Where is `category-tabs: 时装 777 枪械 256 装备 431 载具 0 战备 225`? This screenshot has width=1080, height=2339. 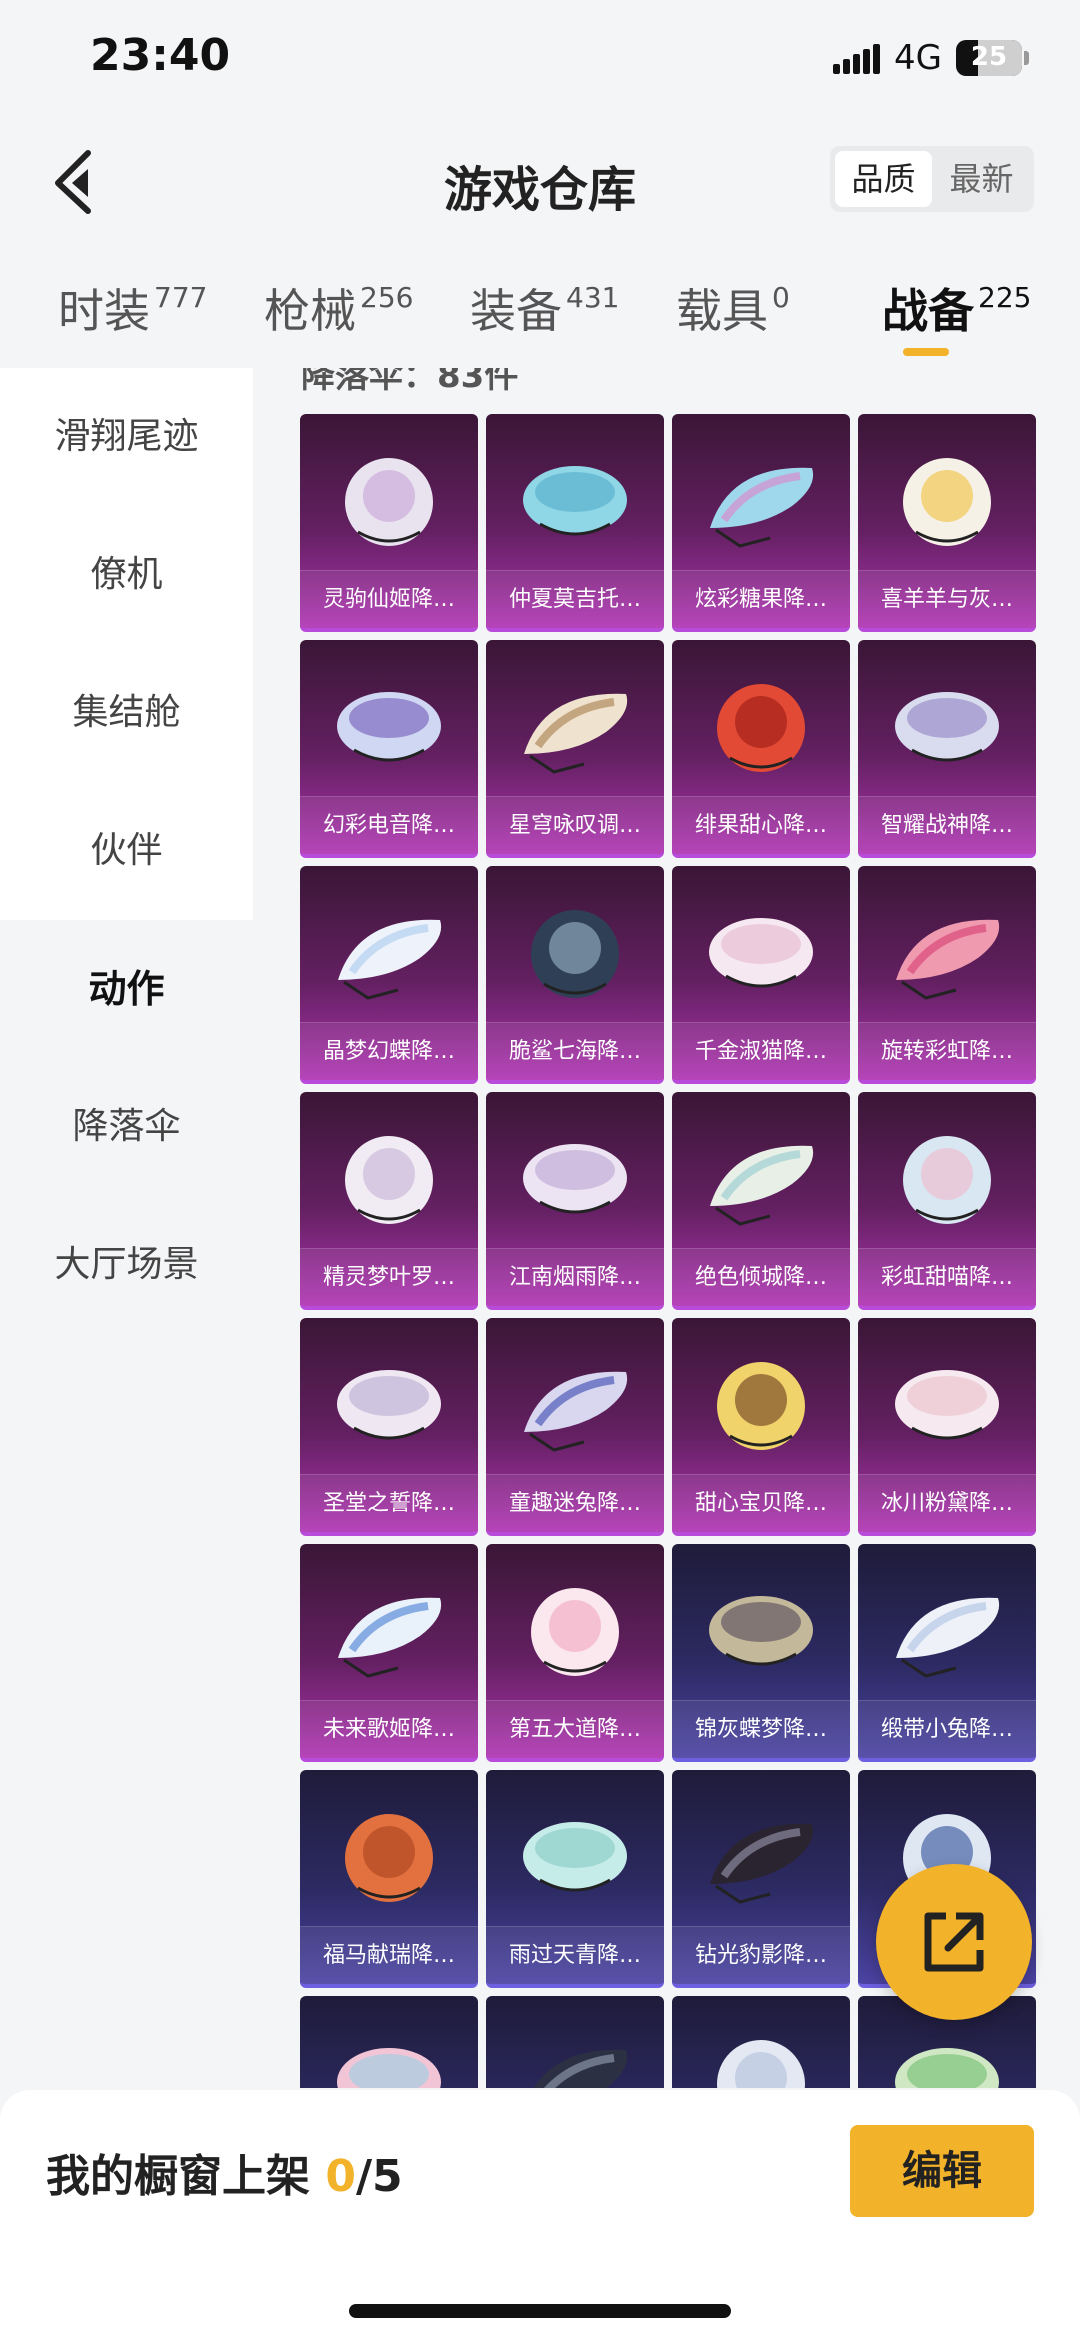
category-tabs: 时装 777 枪械 256 装备 431 载具 0 战备 225 is located at coordinates (540, 310).